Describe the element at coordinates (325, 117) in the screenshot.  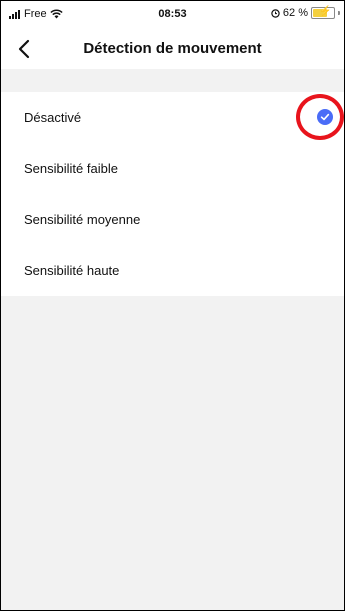
I see `checkmark-icon` at that location.